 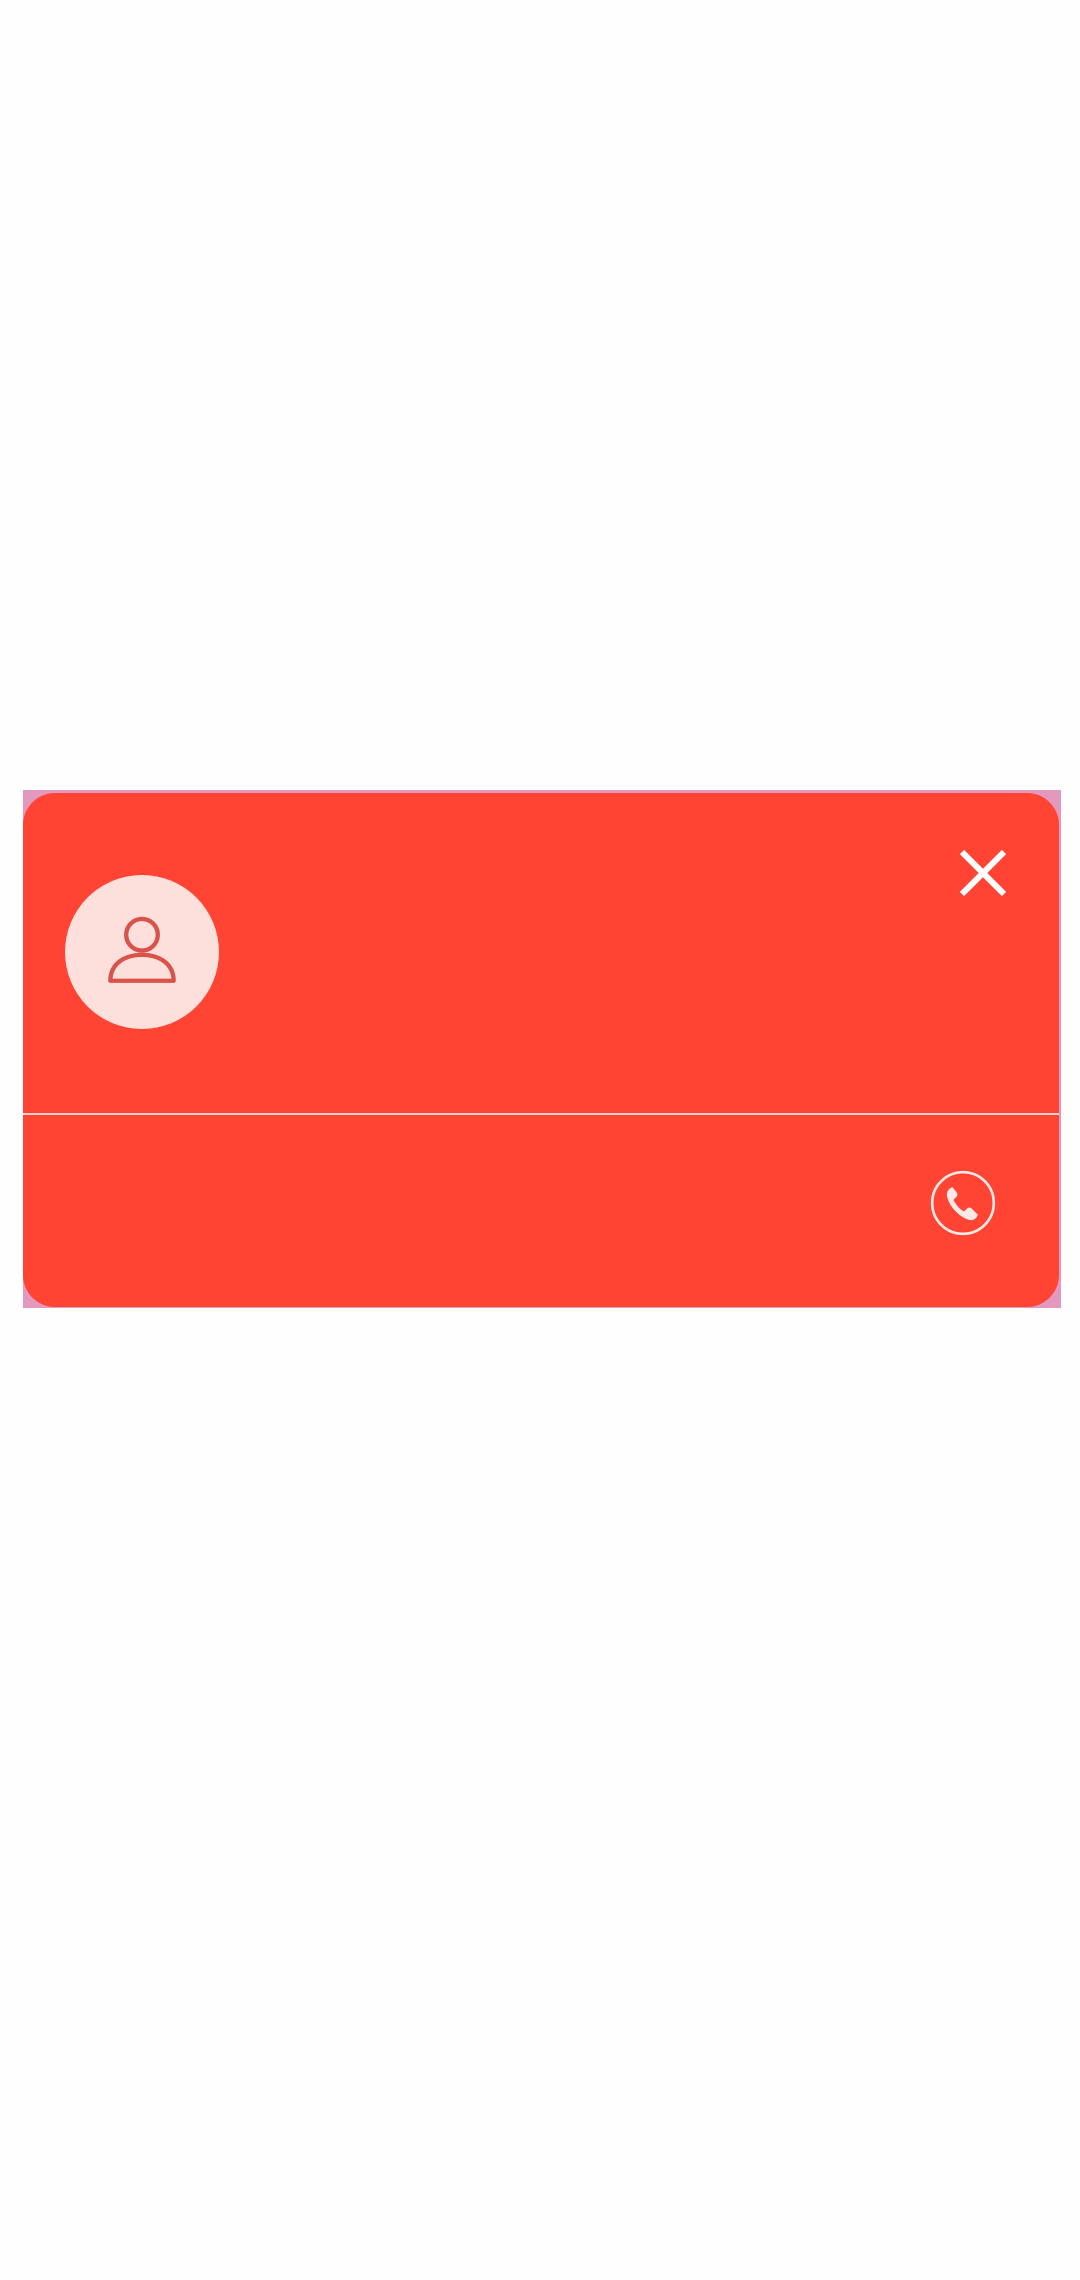 I want to click on close-button, so click(x=983, y=873).